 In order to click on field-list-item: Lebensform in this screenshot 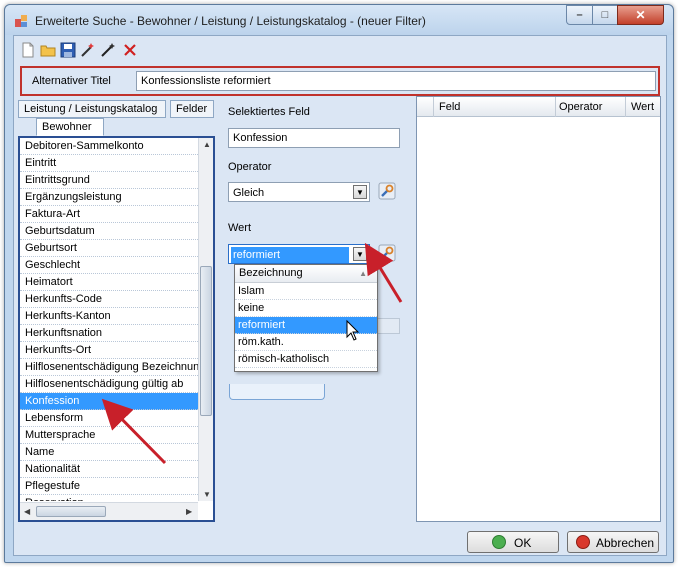, I will do `click(109, 418)`.